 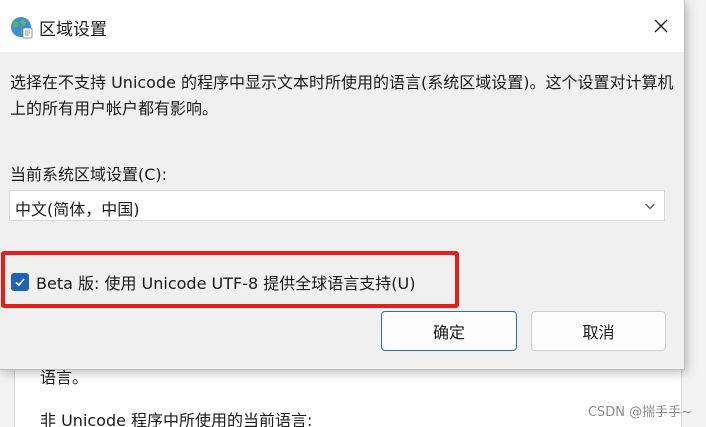 What do you see at coordinates (449, 331) in the screenshot?
I see `ok-button: 确定` at bounding box center [449, 331].